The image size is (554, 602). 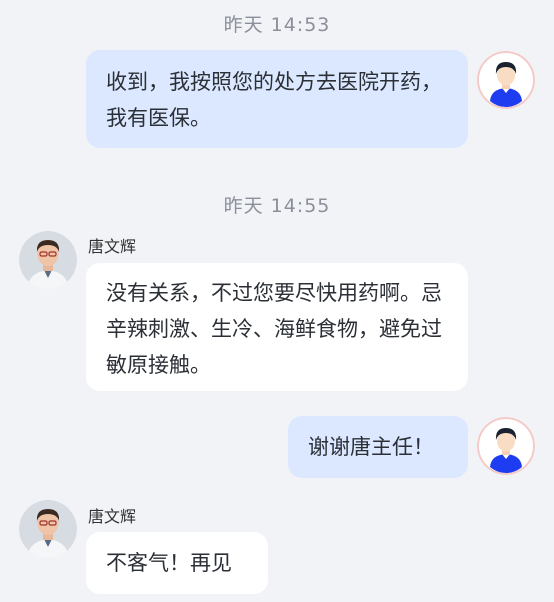 What do you see at coordinates (277, 25) in the screenshot?
I see `message-timestamp: 昨天 14:53` at bounding box center [277, 25].